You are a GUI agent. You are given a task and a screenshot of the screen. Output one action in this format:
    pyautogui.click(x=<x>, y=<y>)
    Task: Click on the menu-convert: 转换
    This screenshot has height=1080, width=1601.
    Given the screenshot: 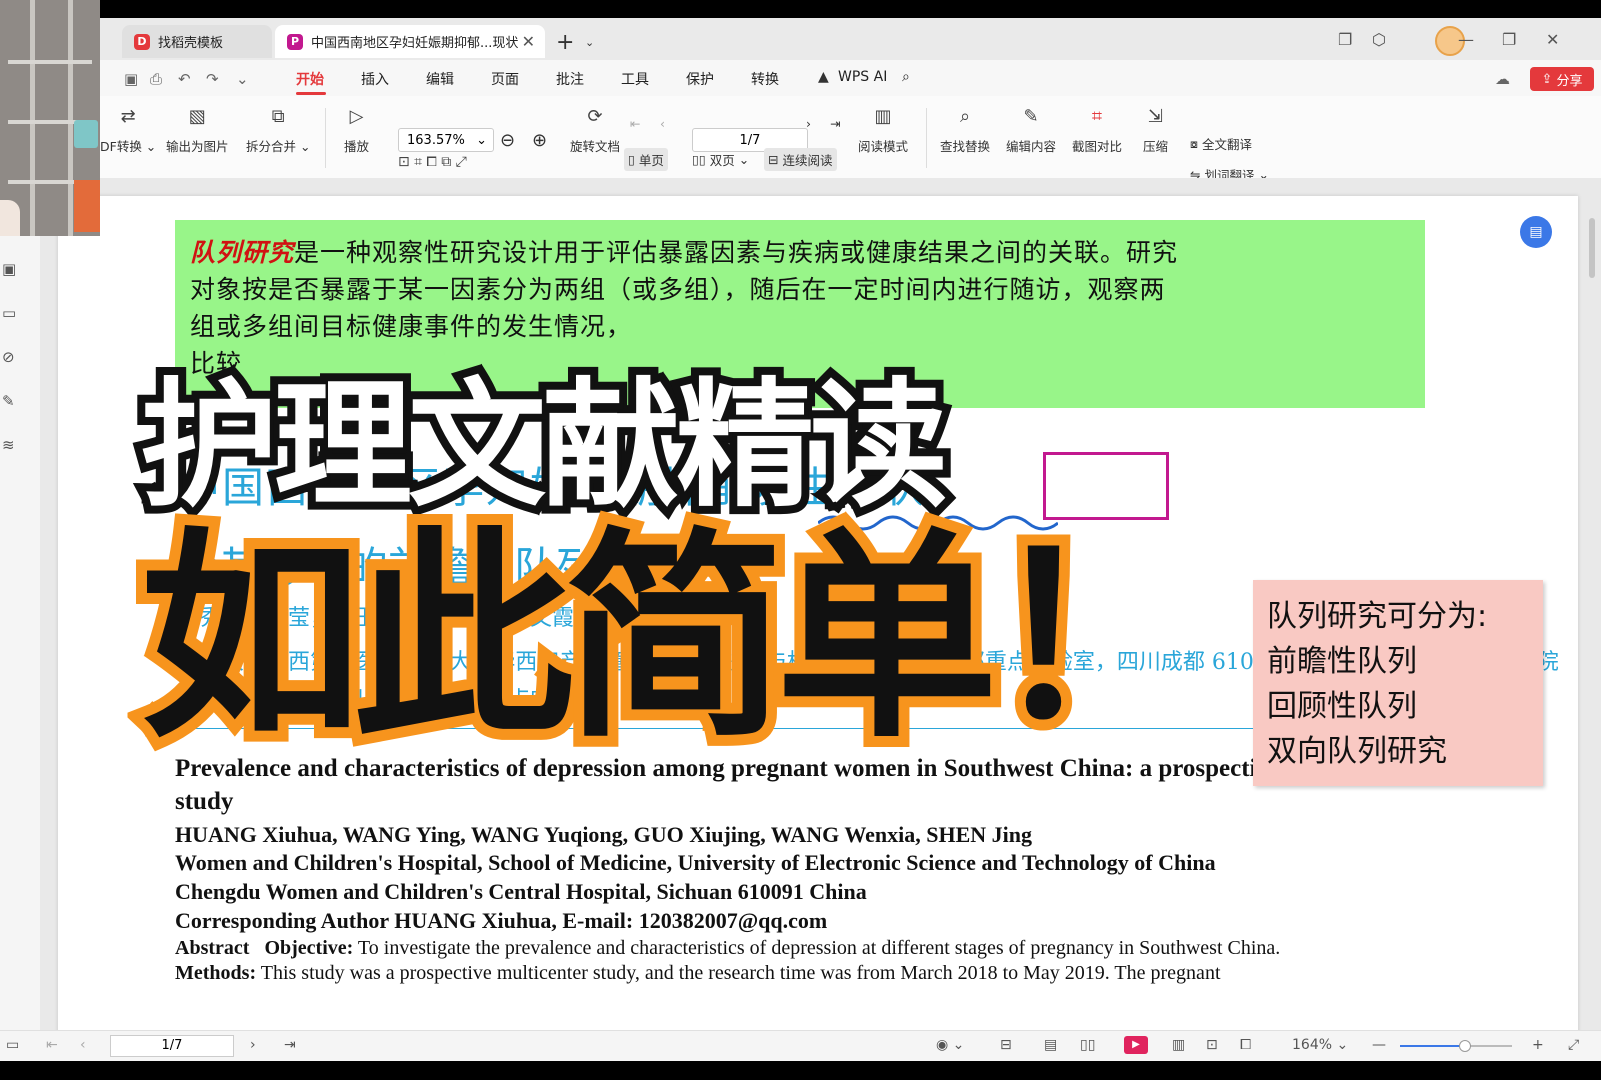 What is the action you would take?
    pyautogui.click(x=765, y=79)
    